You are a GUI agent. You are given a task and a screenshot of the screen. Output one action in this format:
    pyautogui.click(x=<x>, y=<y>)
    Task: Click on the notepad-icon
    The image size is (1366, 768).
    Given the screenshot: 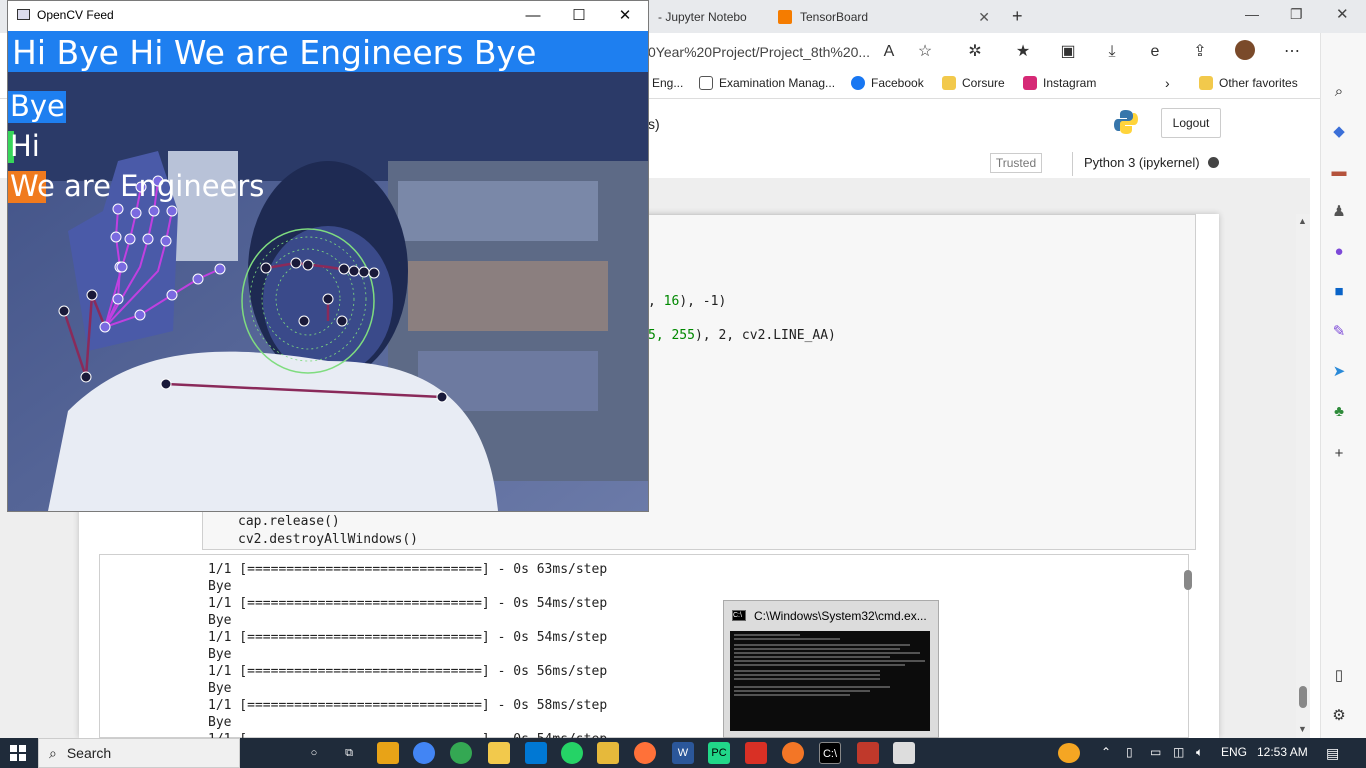 What is the action you would take?
    pyautogui.click(x=904, y=753)
    